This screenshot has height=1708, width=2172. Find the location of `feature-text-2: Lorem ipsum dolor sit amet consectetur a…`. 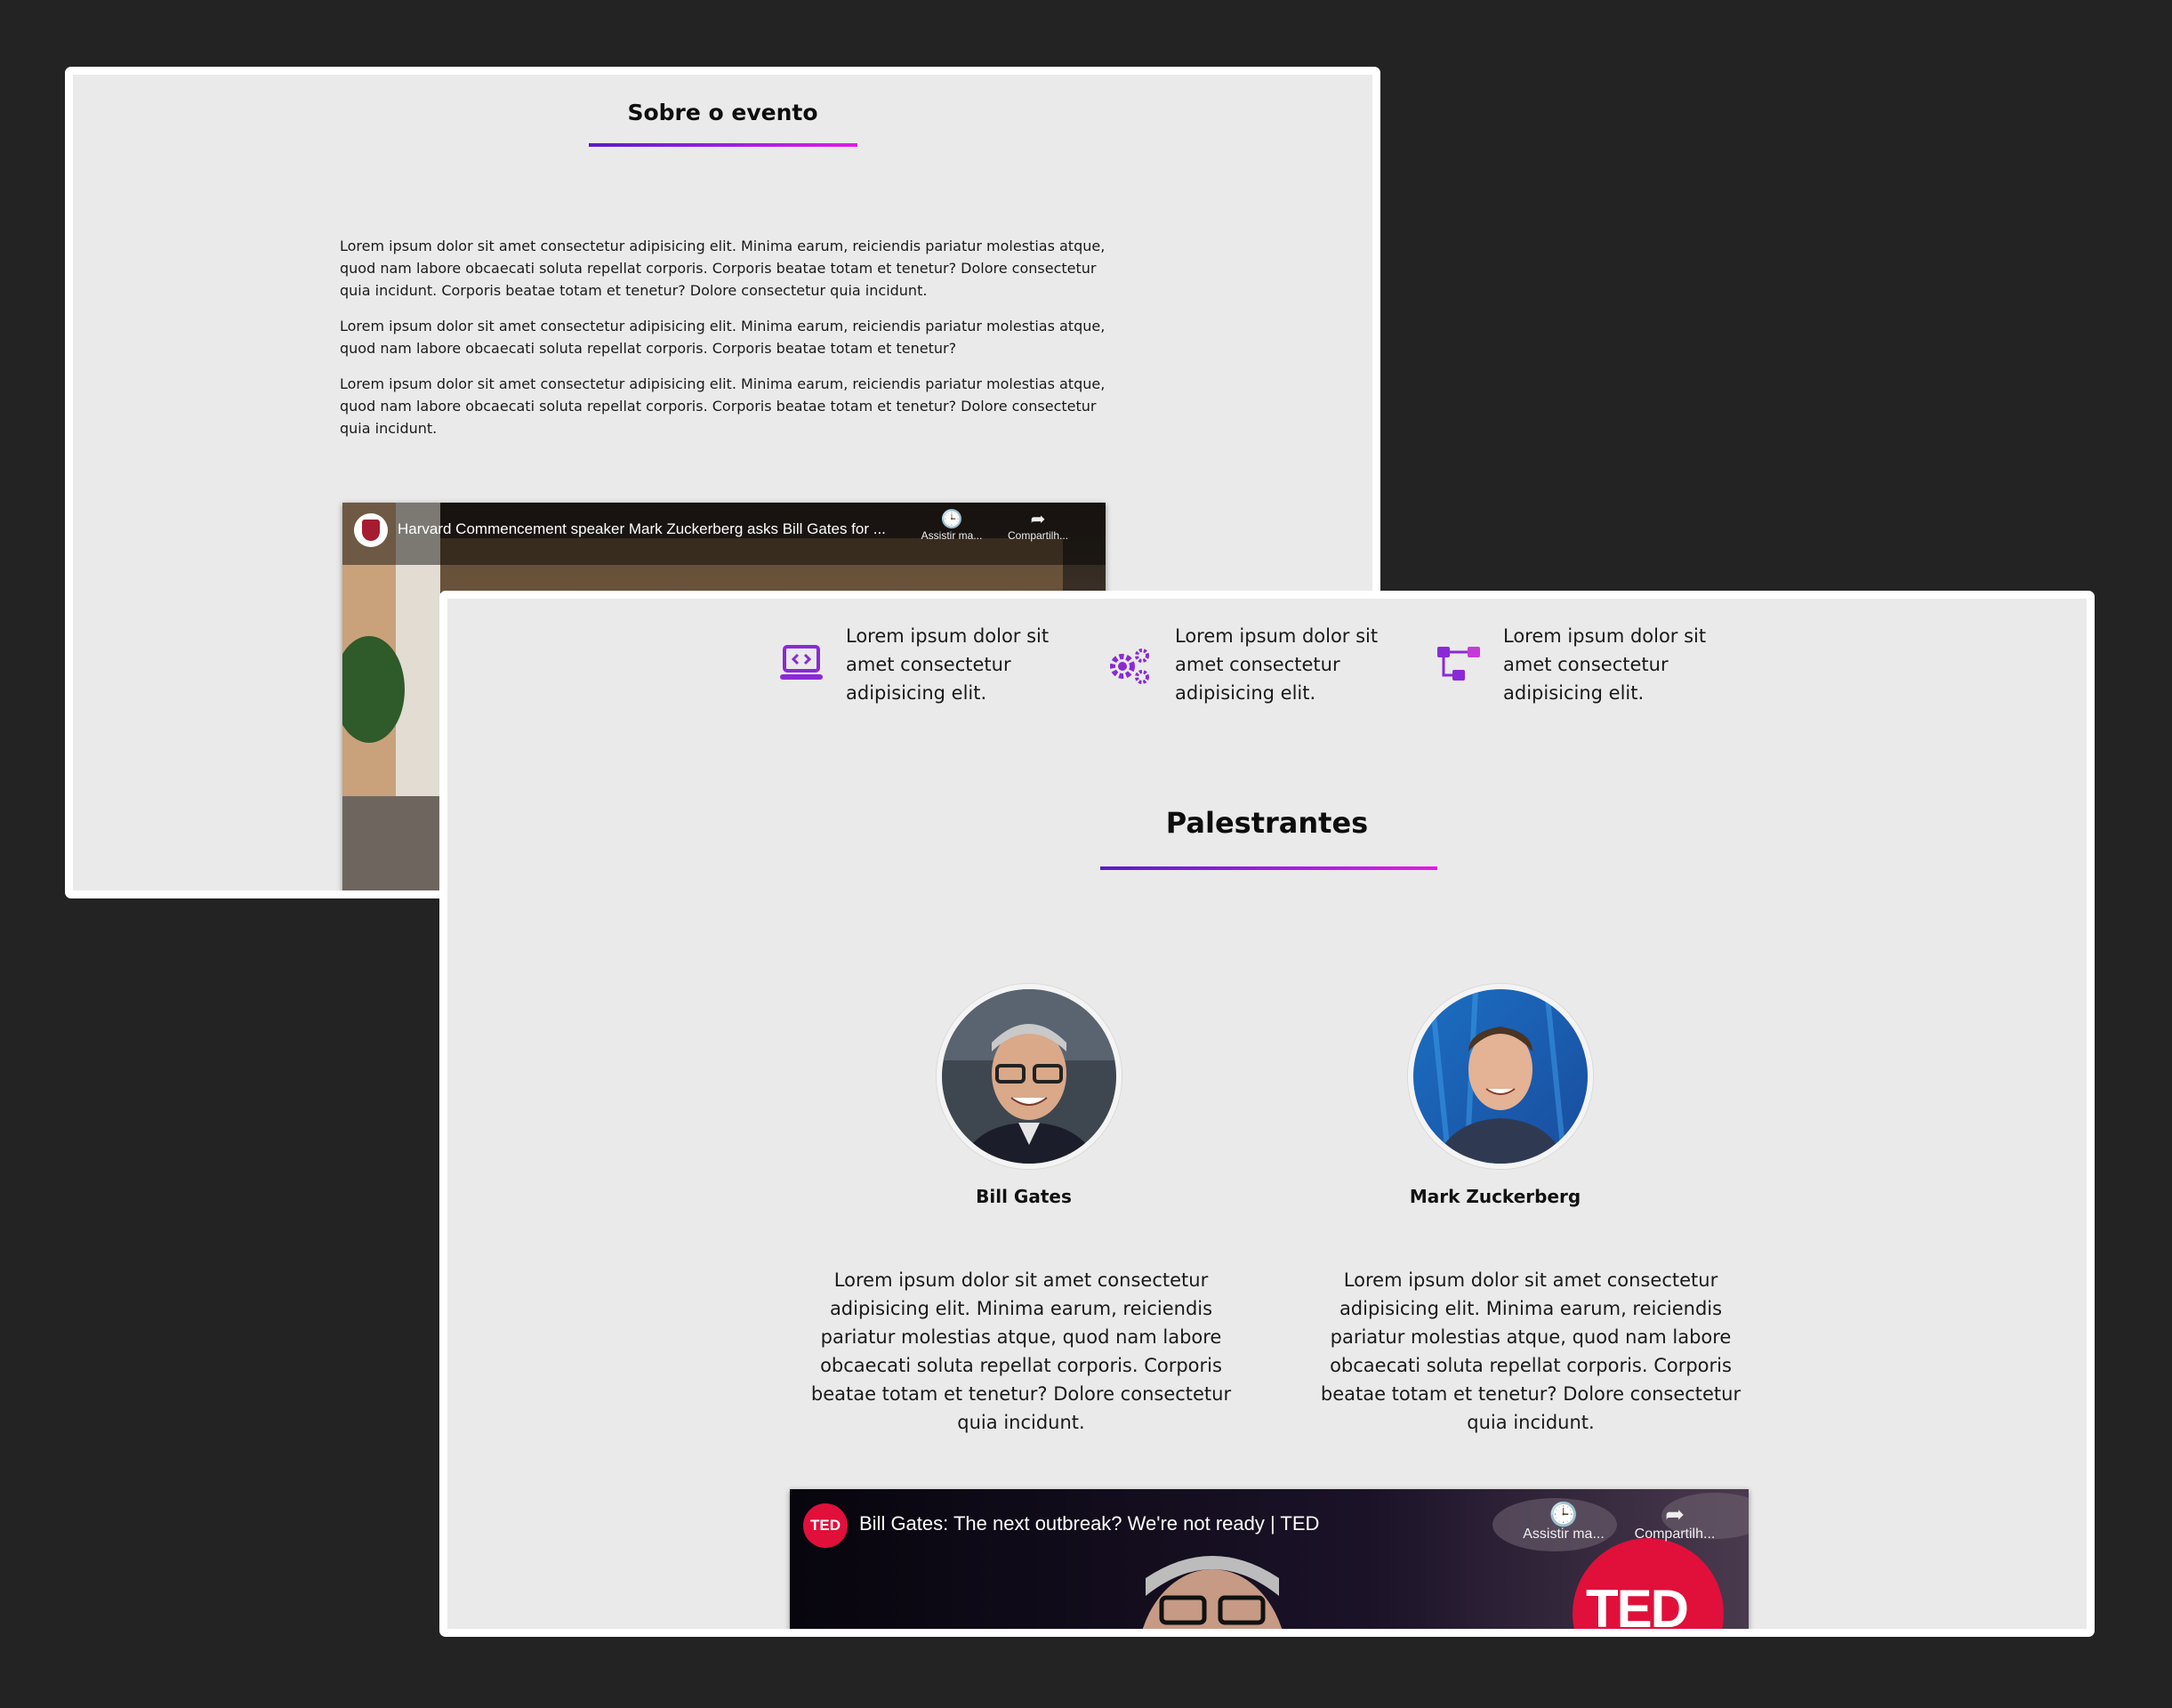

feature-text-2: Lorem ipsum dolor sit amet consectetur a… is located at coordinates (1277, 664).